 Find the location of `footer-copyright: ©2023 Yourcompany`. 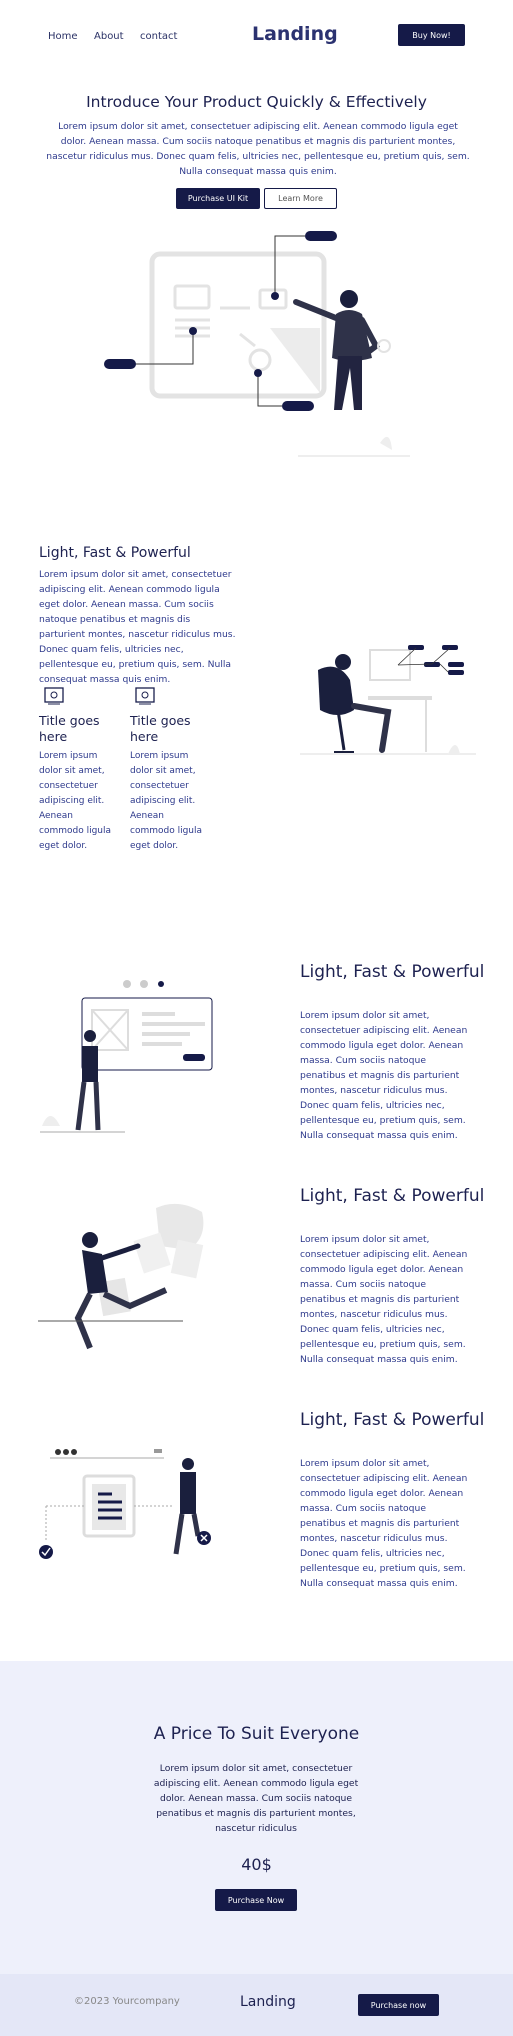

footer-copyright: ©2023 Yourcompany is located at coordinates (127, 2001).